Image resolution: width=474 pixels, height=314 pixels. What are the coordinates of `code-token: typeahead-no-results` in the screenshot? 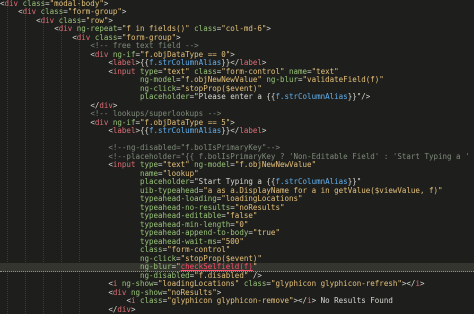 It's located at (185, 207).